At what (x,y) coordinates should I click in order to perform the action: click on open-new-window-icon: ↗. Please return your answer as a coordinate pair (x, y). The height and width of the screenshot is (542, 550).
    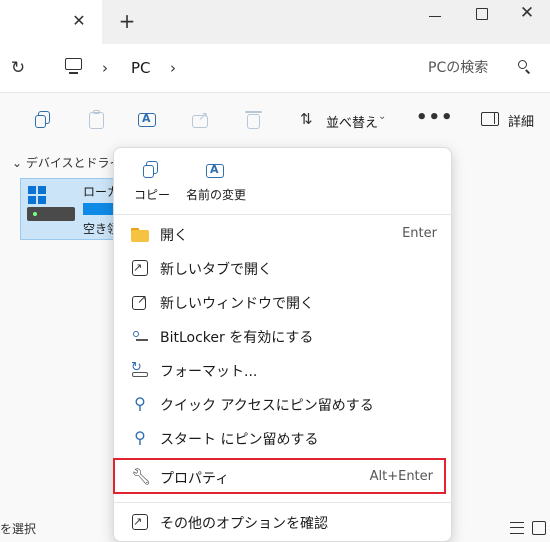
    Looking at the image, I should click on (140, 301).